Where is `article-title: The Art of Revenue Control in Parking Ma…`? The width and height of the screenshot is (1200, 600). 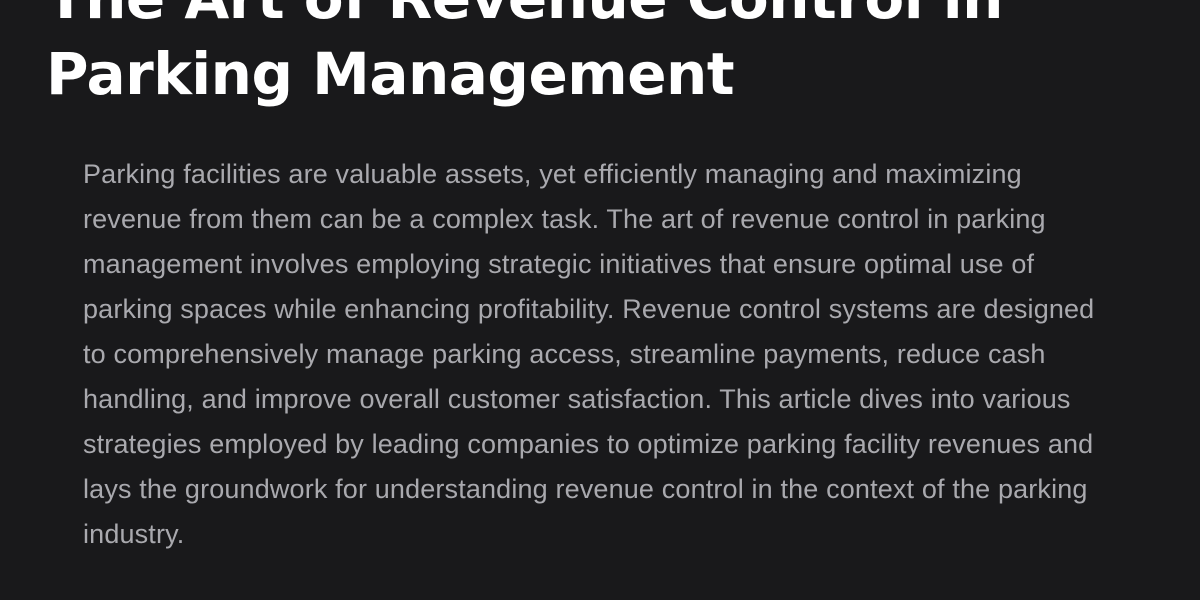
article-title: The Art of Revenue Control in Parking Ma… is located at coordinates (524, 54).